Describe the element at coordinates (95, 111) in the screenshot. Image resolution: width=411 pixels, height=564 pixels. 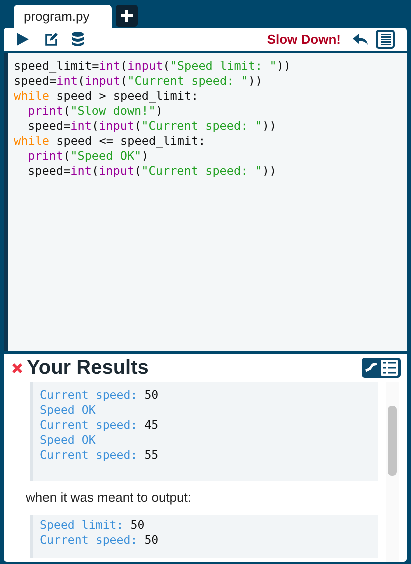
I see `code-line: print("Slow down!")` at that location.